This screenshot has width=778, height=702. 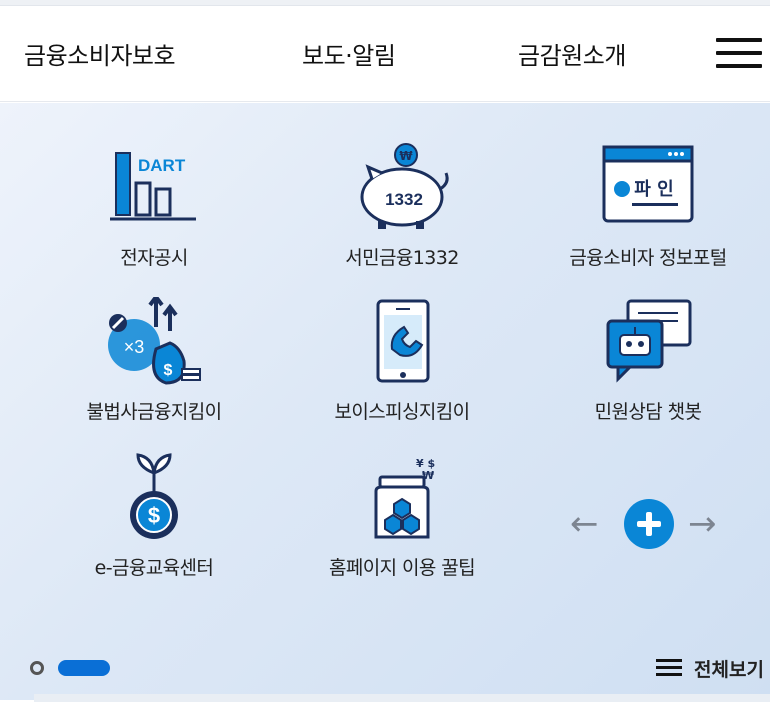 I want to click on tile-label: 금융소비자 정보포털, so click(x=648, y=258).